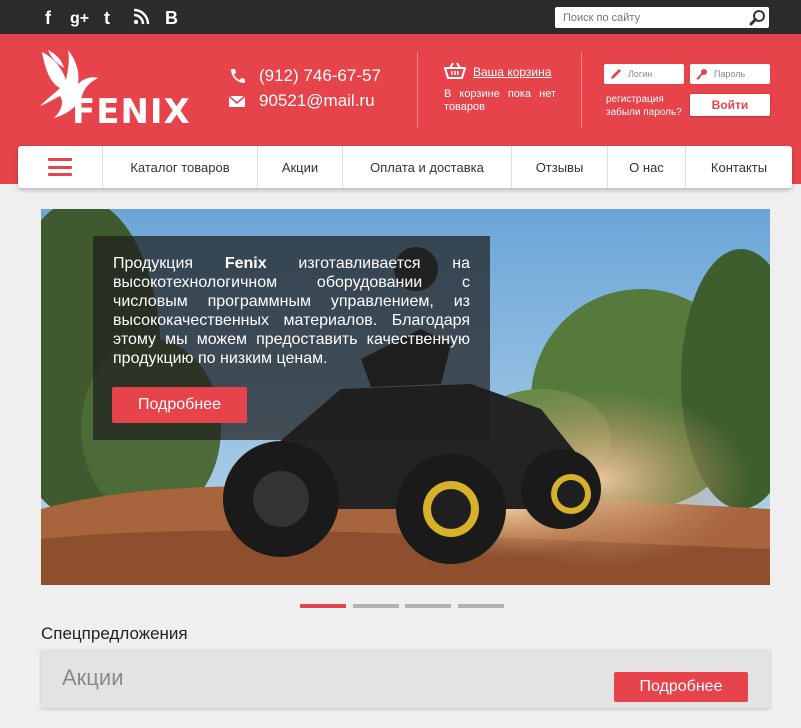 This screenshot has width=801, height=728. I want to click on menu-toggle, so click(60, 167).